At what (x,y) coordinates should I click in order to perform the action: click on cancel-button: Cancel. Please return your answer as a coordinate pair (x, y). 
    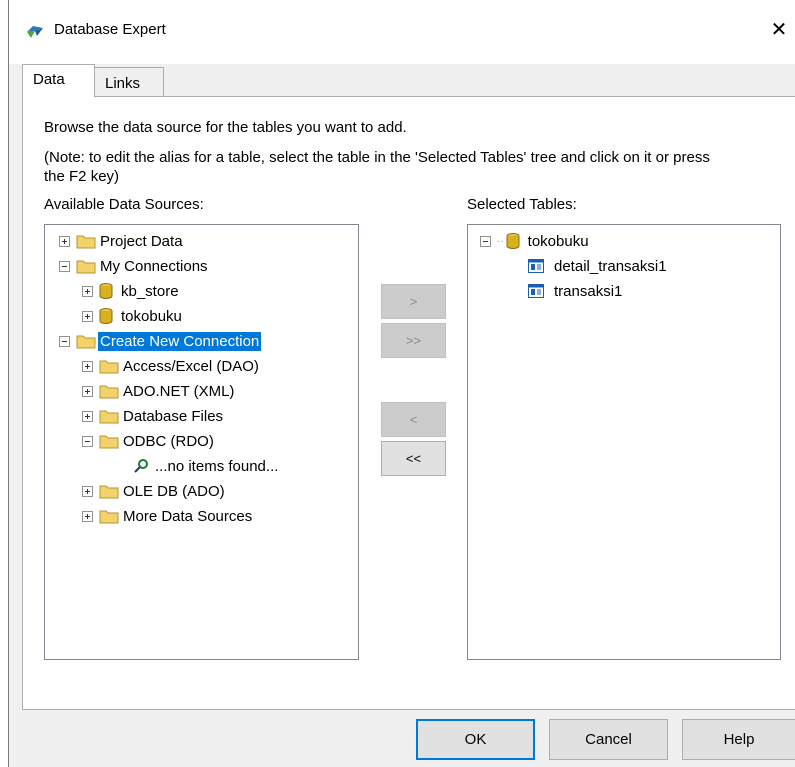
    Looking at the image, I should click on (608, 739).